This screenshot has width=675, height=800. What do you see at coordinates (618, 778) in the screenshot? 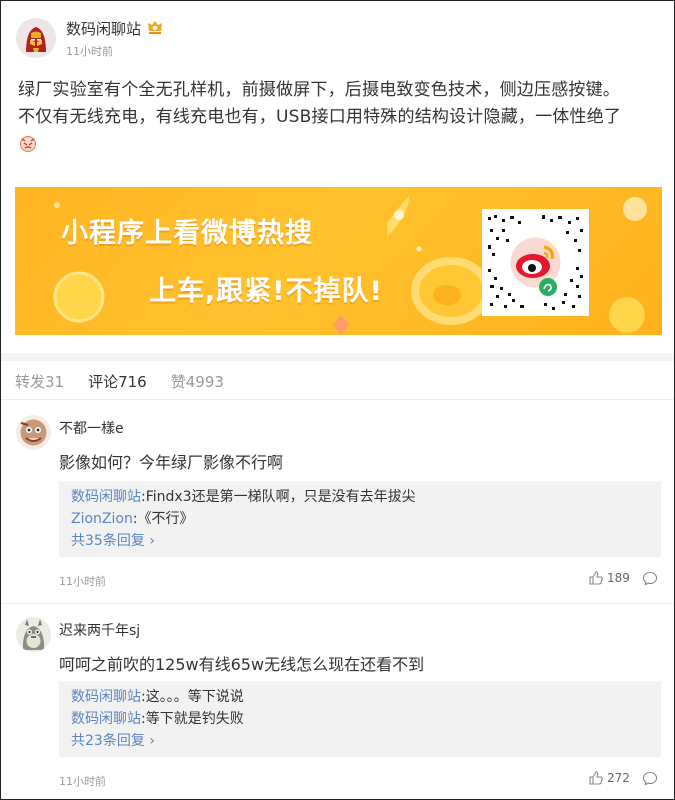
I see `like-count: 272` at bounding box center [618, 778].